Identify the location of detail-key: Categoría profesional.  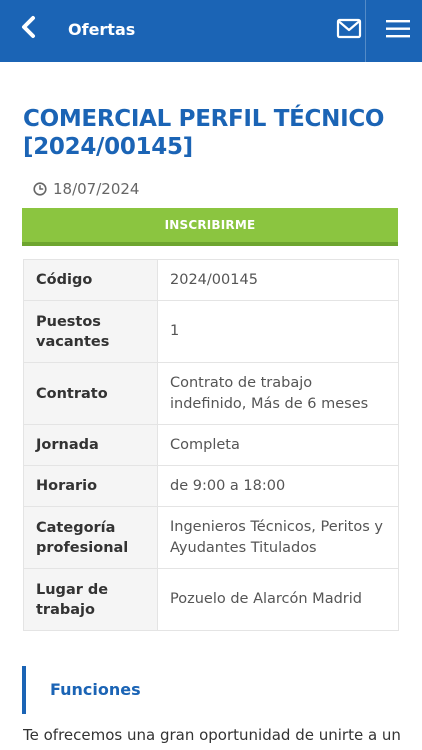
(90, 537).